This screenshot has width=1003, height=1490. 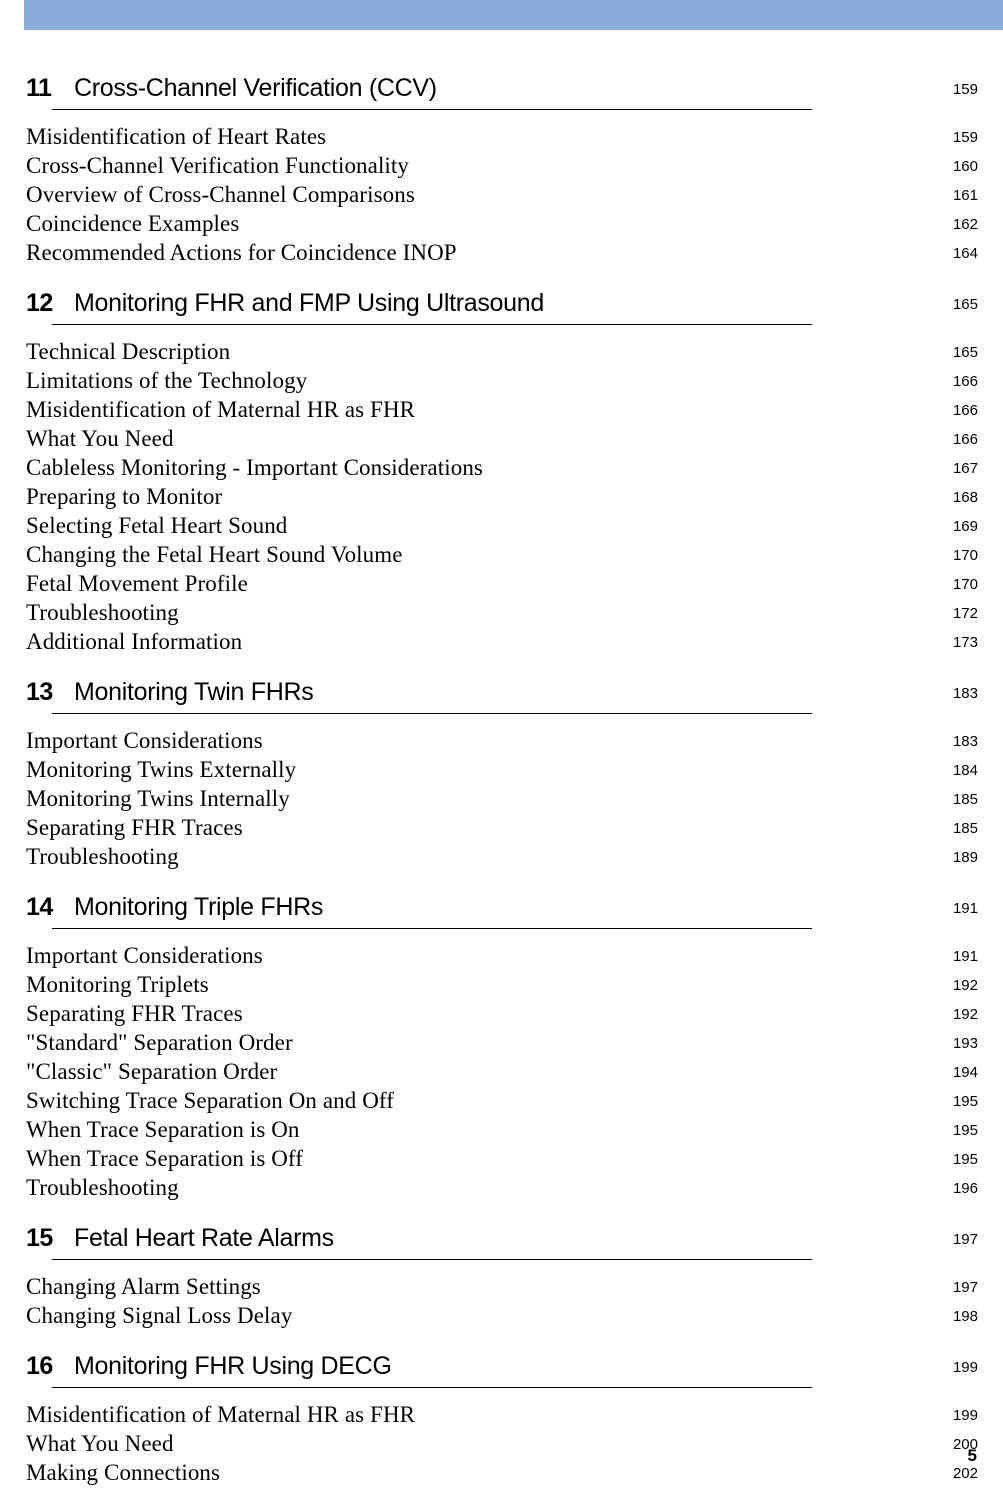 What do you see at coordinates (965, 1043) in the screenshot?
I see `toc-entry-page-number: 193` at bounding box center [965, 1043].